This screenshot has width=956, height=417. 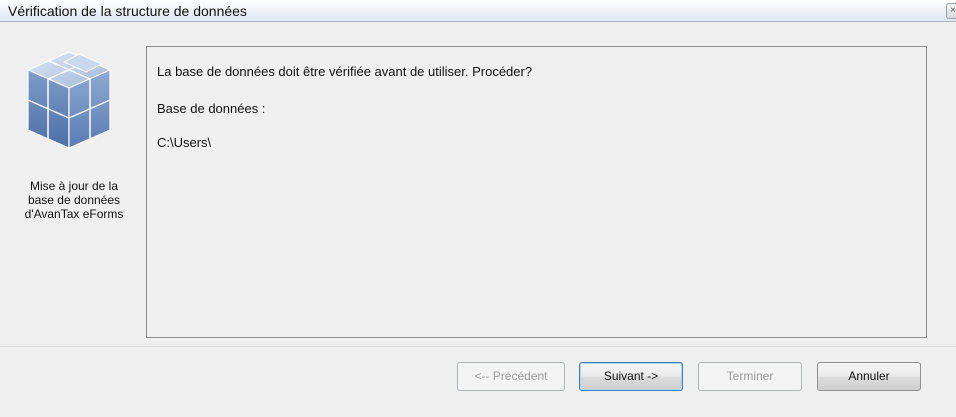 What do you see at coordinates (211, 108) in the screenshot?
I see `database-label: Base de données :` at bounding box center [211, 108].